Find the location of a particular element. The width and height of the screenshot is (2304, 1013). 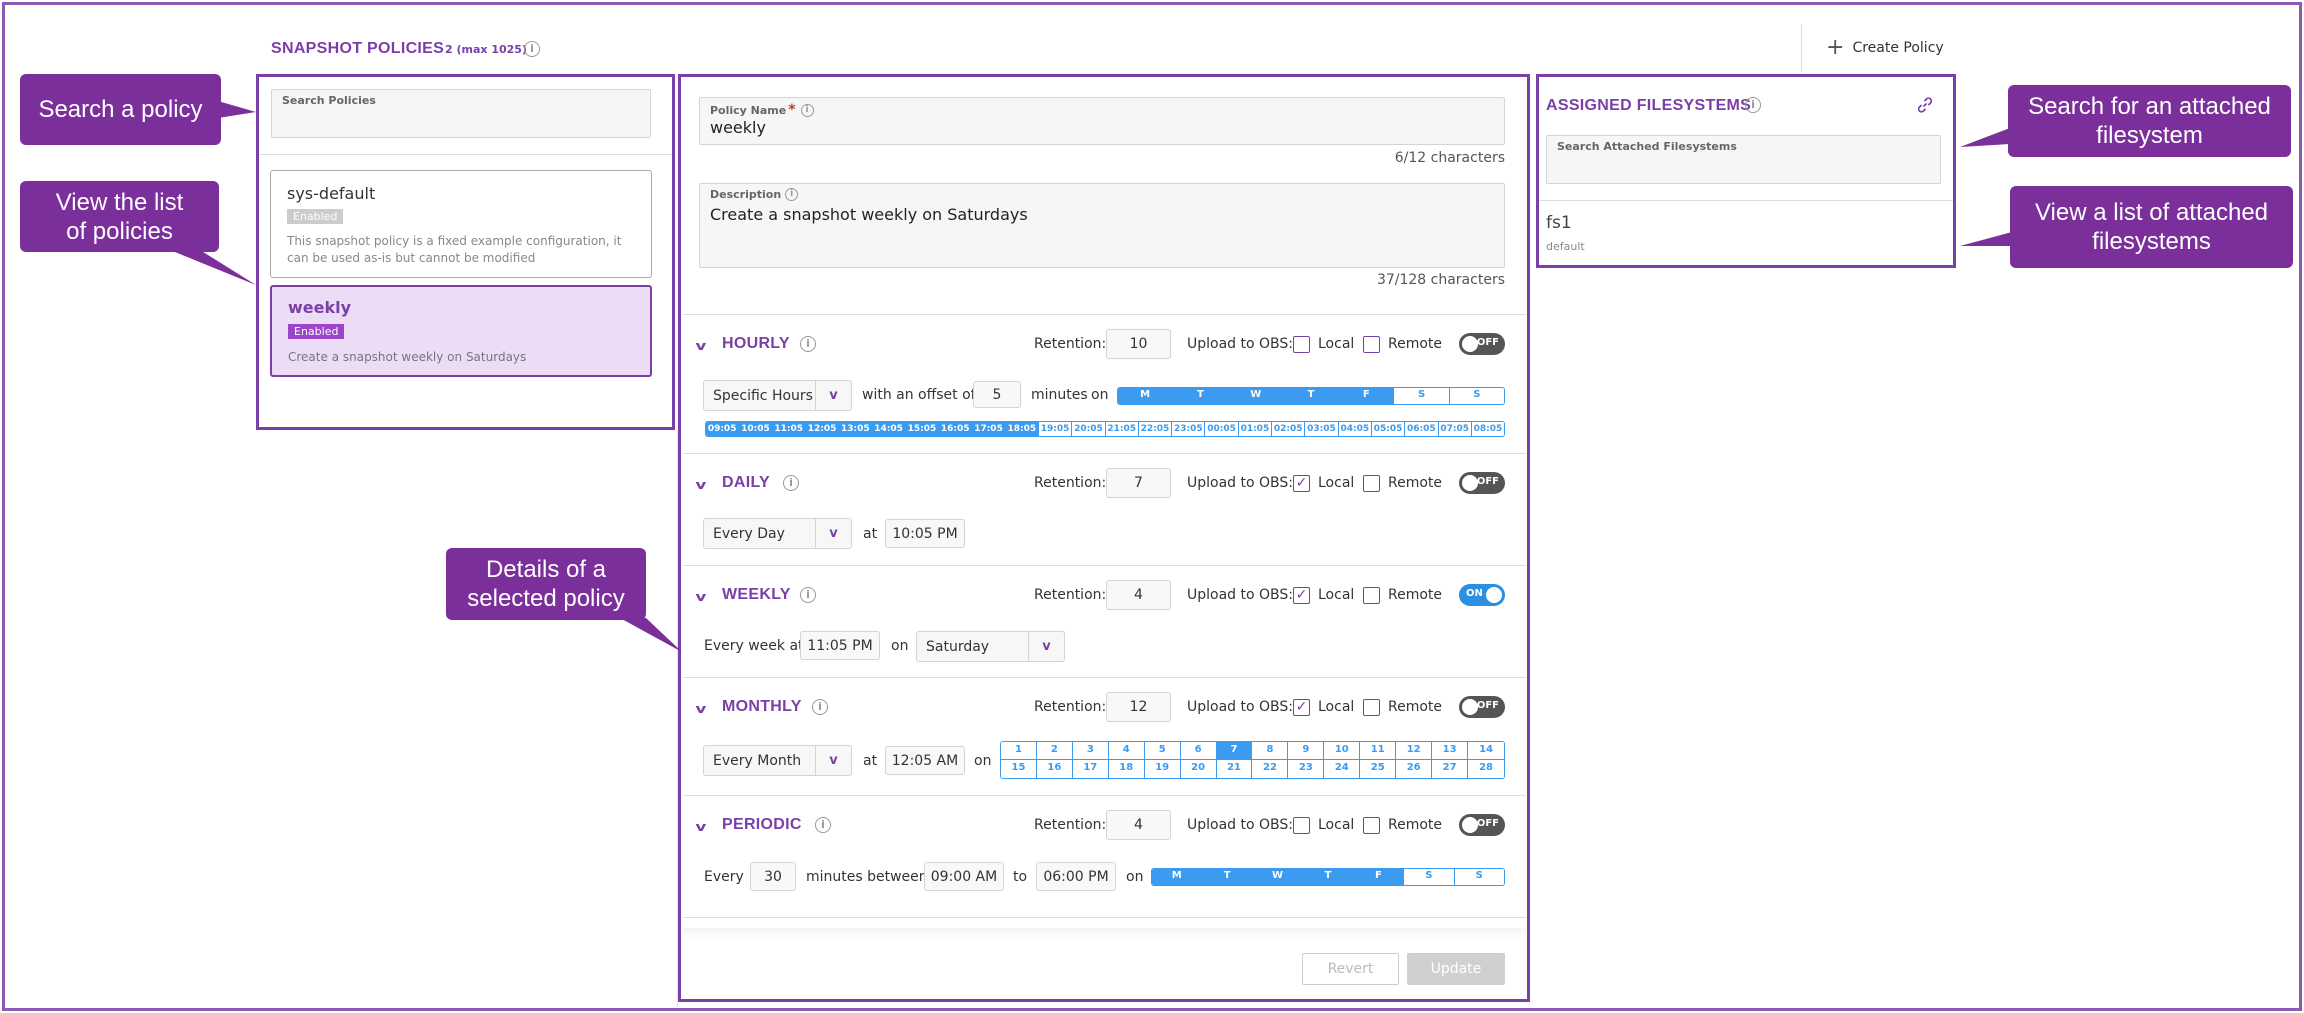

monthly-mode-select: Every Month v is located at coordinates (777, 760).